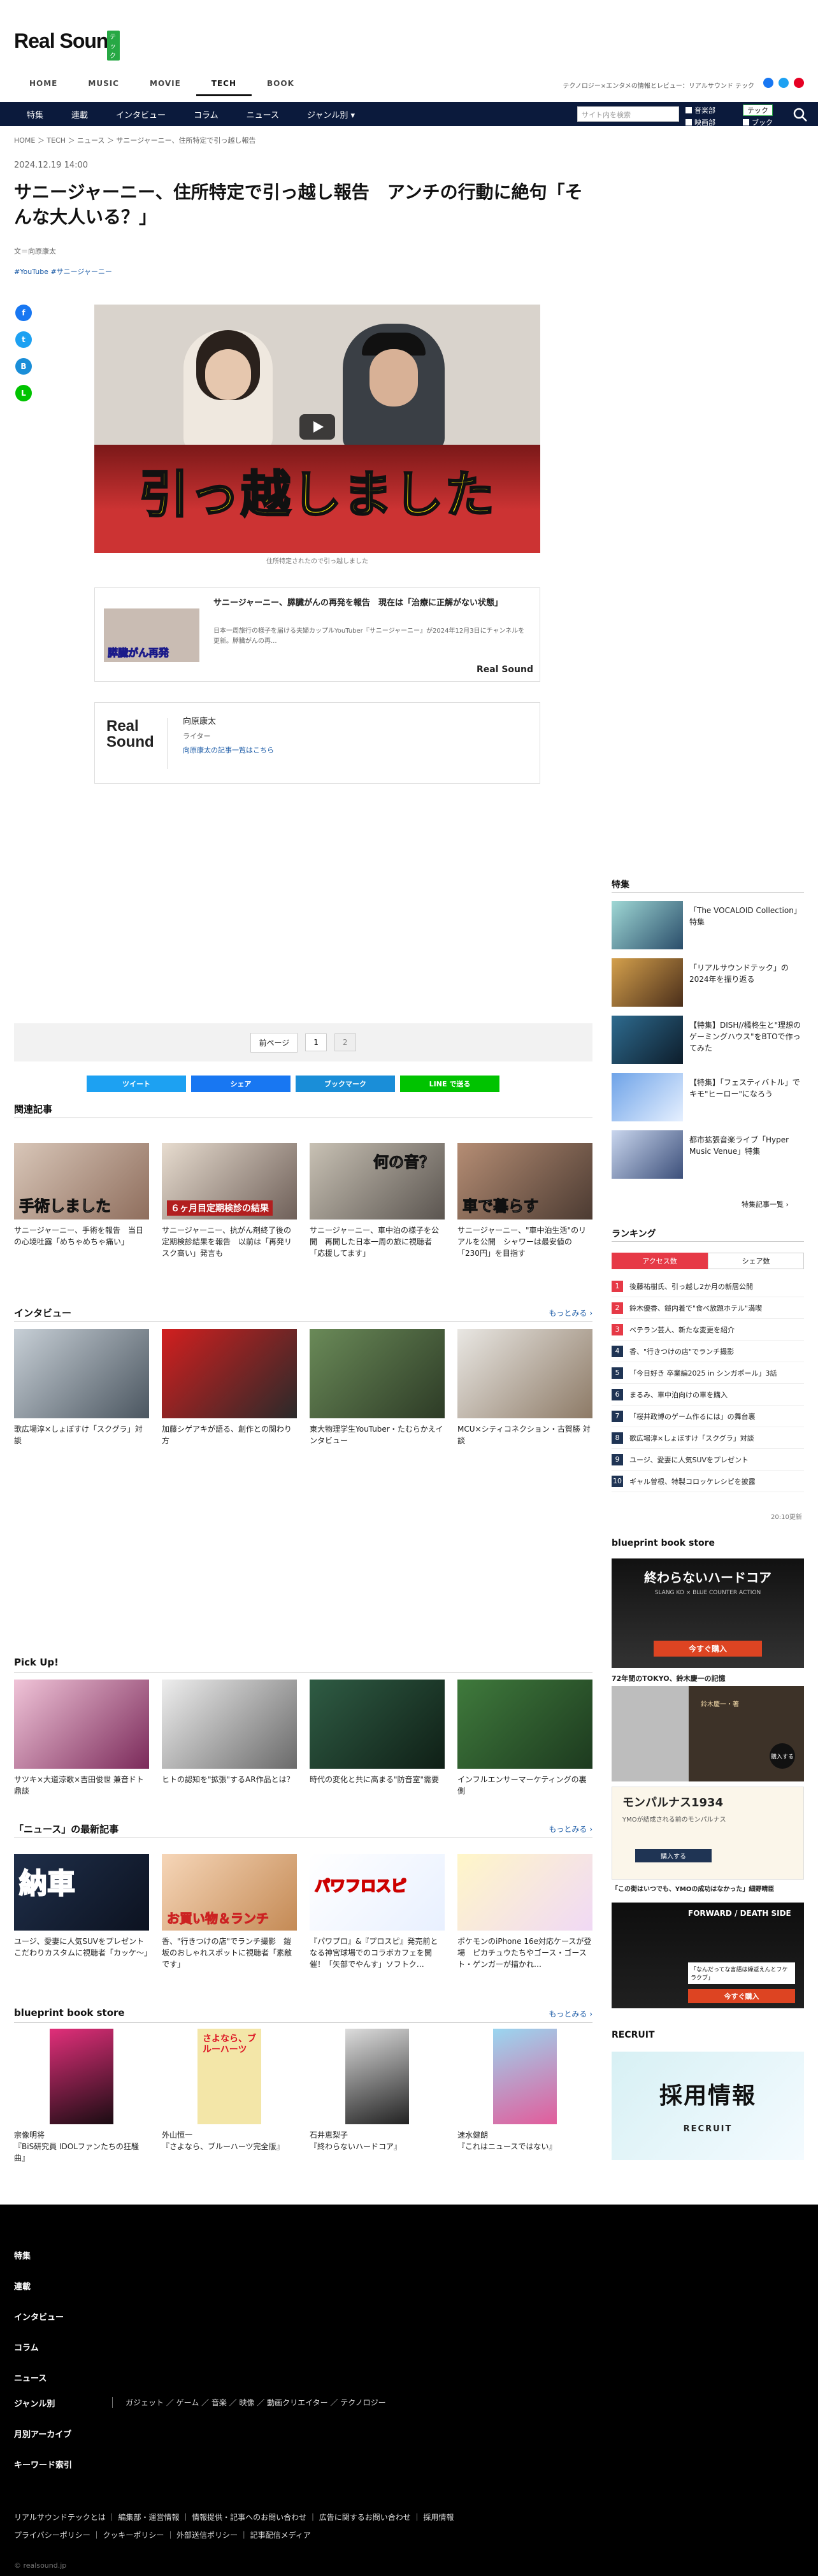 This screenshot has height=2576, width=818. I want to click on feature-item: 「The VOCALOID Collection」特集, so click(708, 925).